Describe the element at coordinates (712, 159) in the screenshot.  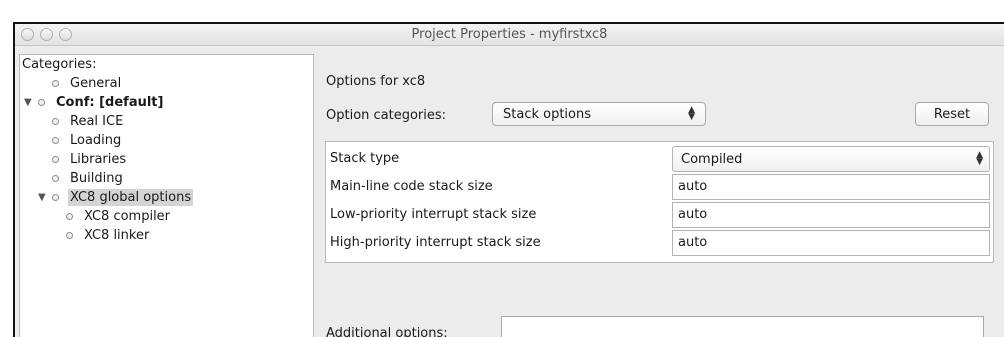
I see `stack-type-value: Compiled` at that location.